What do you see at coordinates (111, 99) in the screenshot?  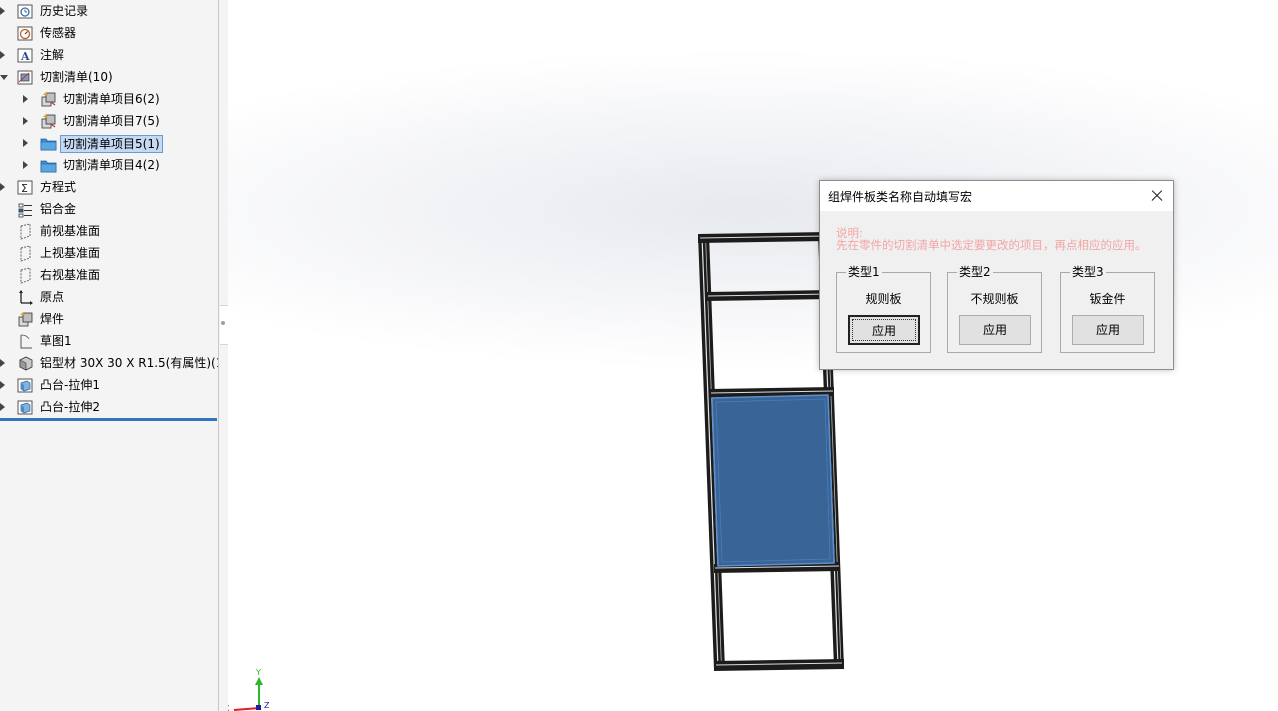 I see `tree-item-label: 切割清单项目6(2)` at bounding box center [111, 99].